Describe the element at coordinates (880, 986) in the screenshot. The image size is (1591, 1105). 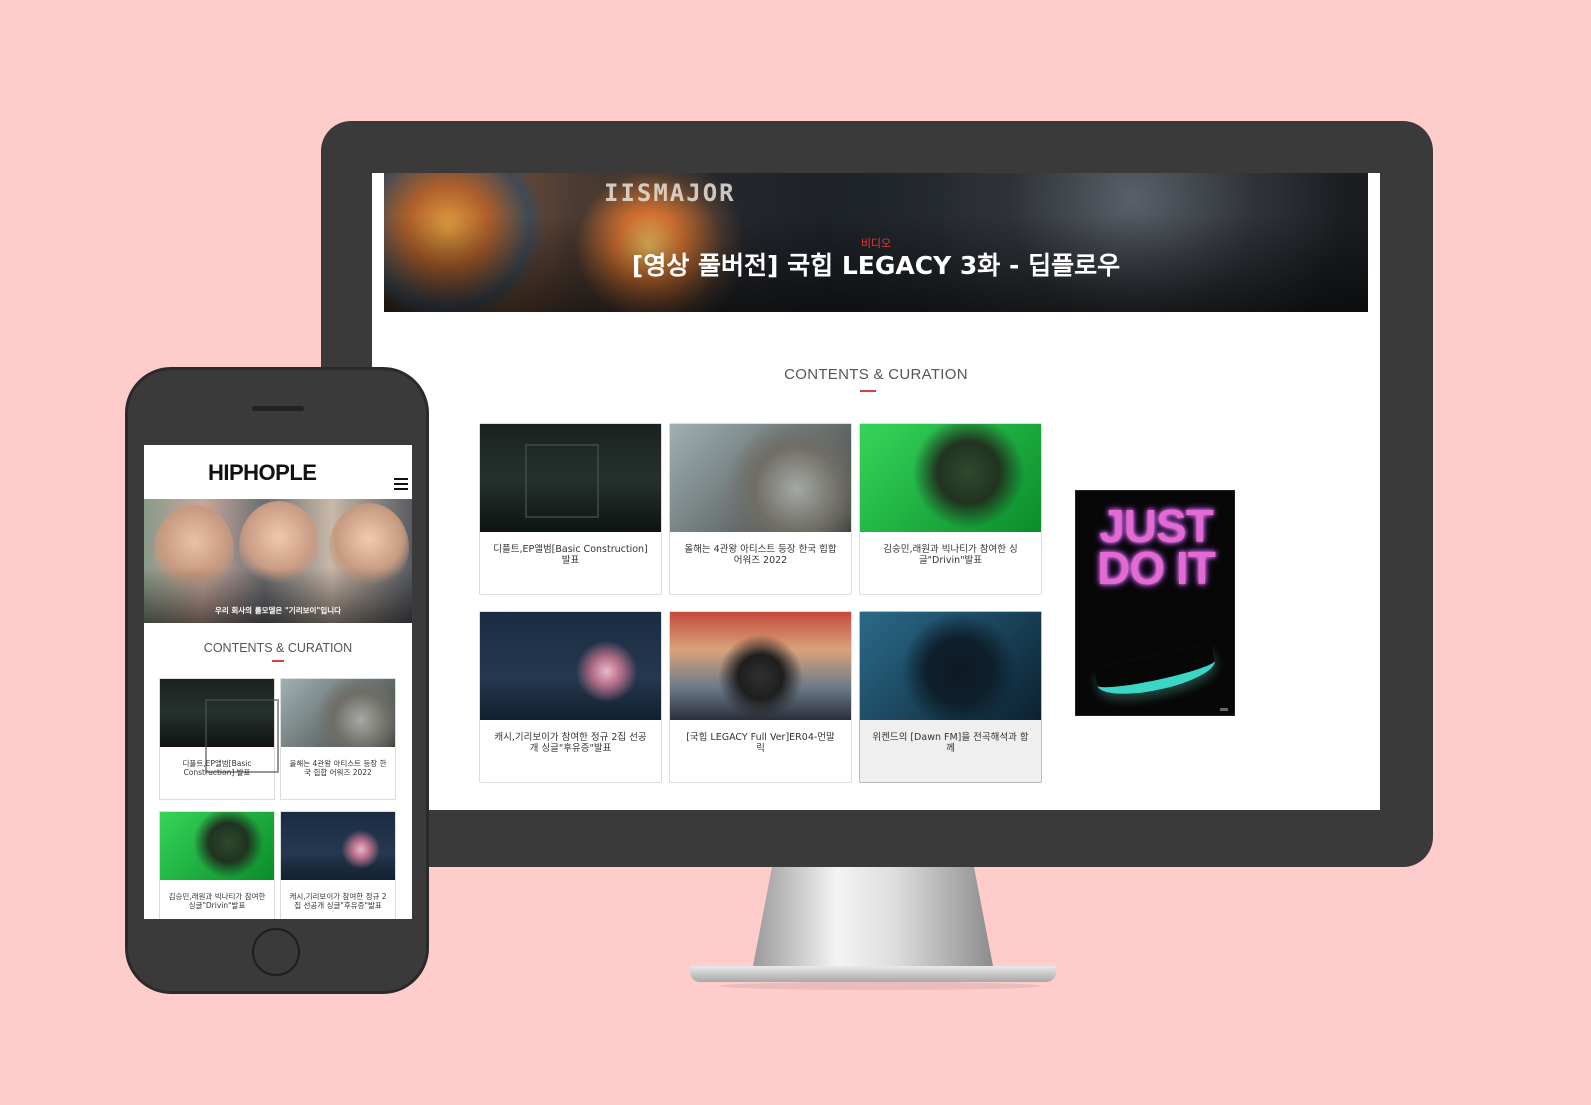
I see `monitor-shadow` at that location.